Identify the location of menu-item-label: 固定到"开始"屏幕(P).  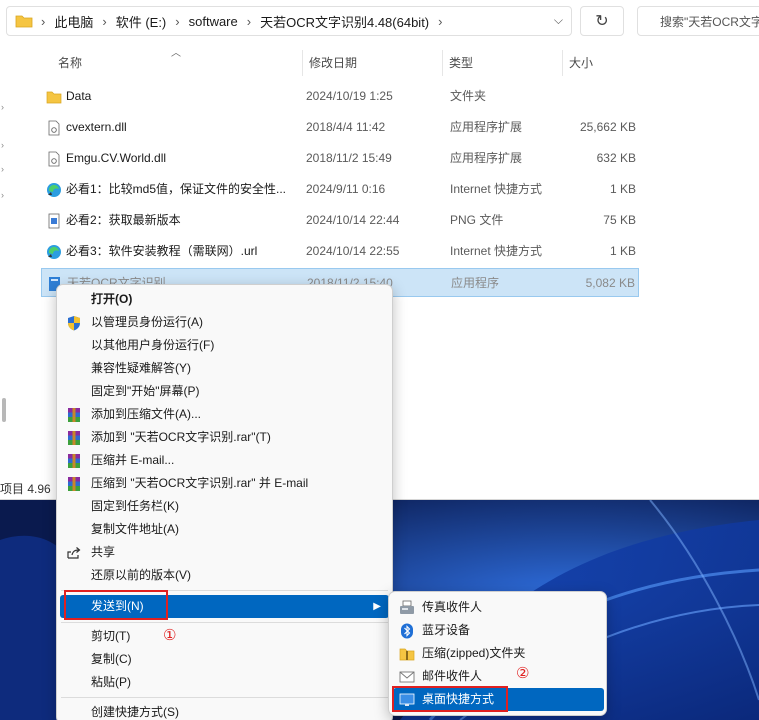
(145, 391).